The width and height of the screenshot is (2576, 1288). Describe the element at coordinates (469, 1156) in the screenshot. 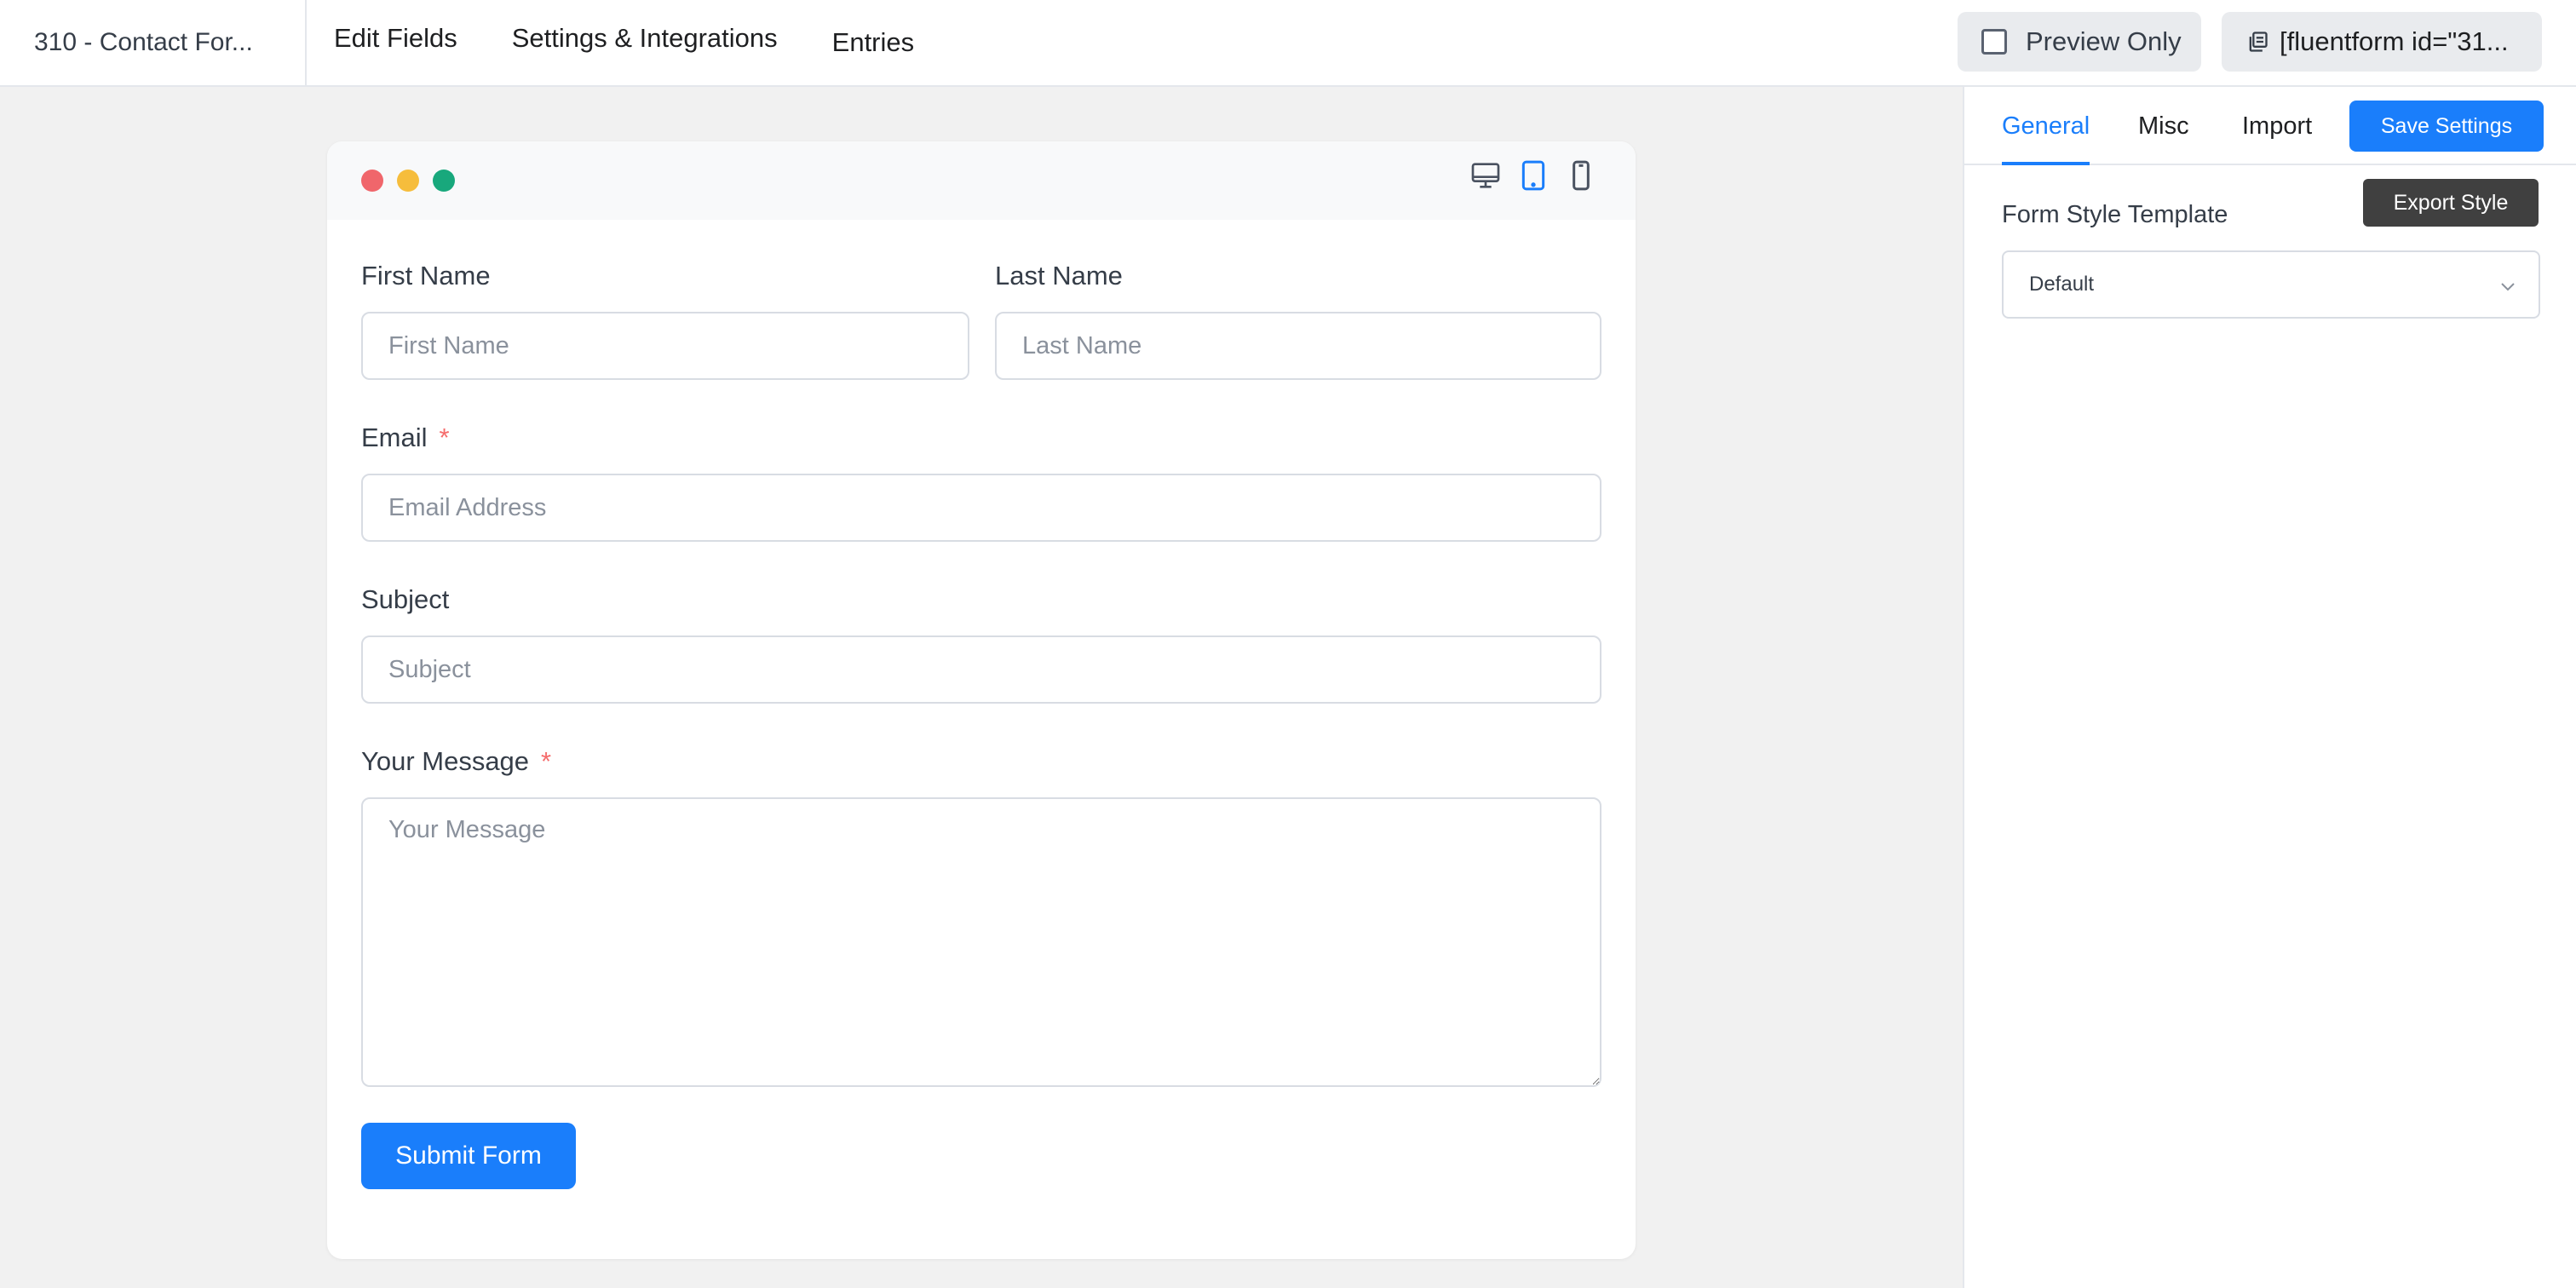

I see `submit-form-button: Submit Form` at that location.